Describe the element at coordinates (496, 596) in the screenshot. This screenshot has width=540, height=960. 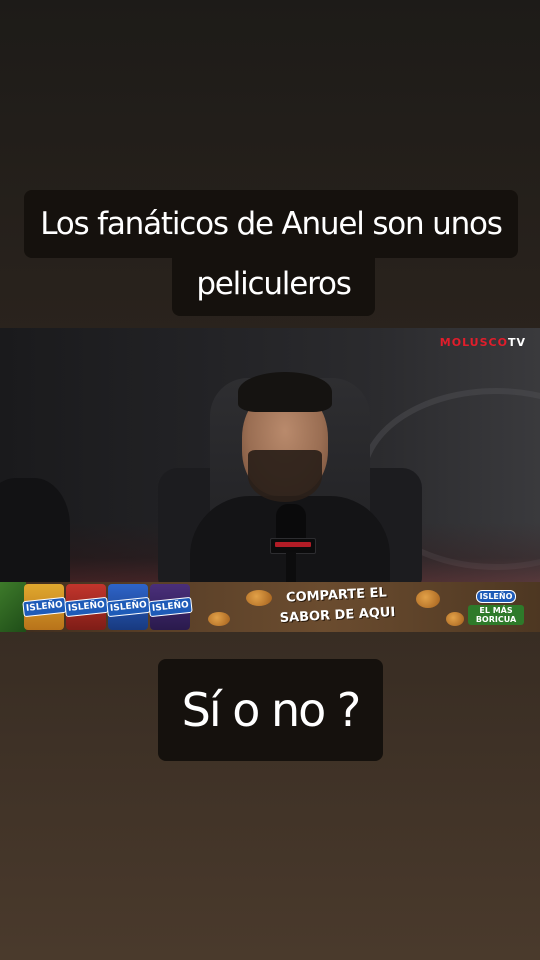
I see `ad-badge-brand: ISLEÑO` at that location.